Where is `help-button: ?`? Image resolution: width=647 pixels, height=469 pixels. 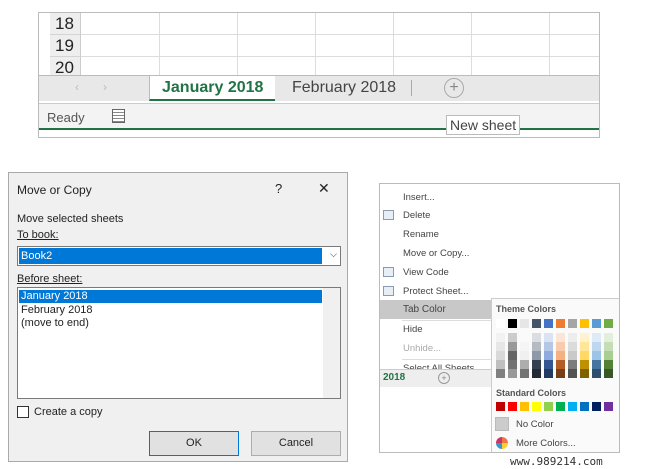 help-button: ? is located at coordinates (278, 188).